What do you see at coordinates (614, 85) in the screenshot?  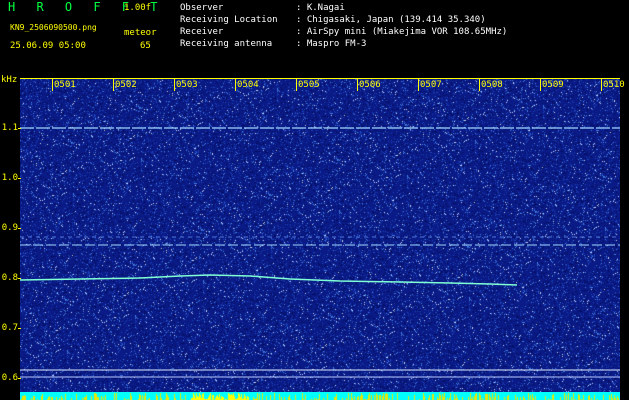 I see `x-tick-label: 0510` at bounding box center [614, 85].